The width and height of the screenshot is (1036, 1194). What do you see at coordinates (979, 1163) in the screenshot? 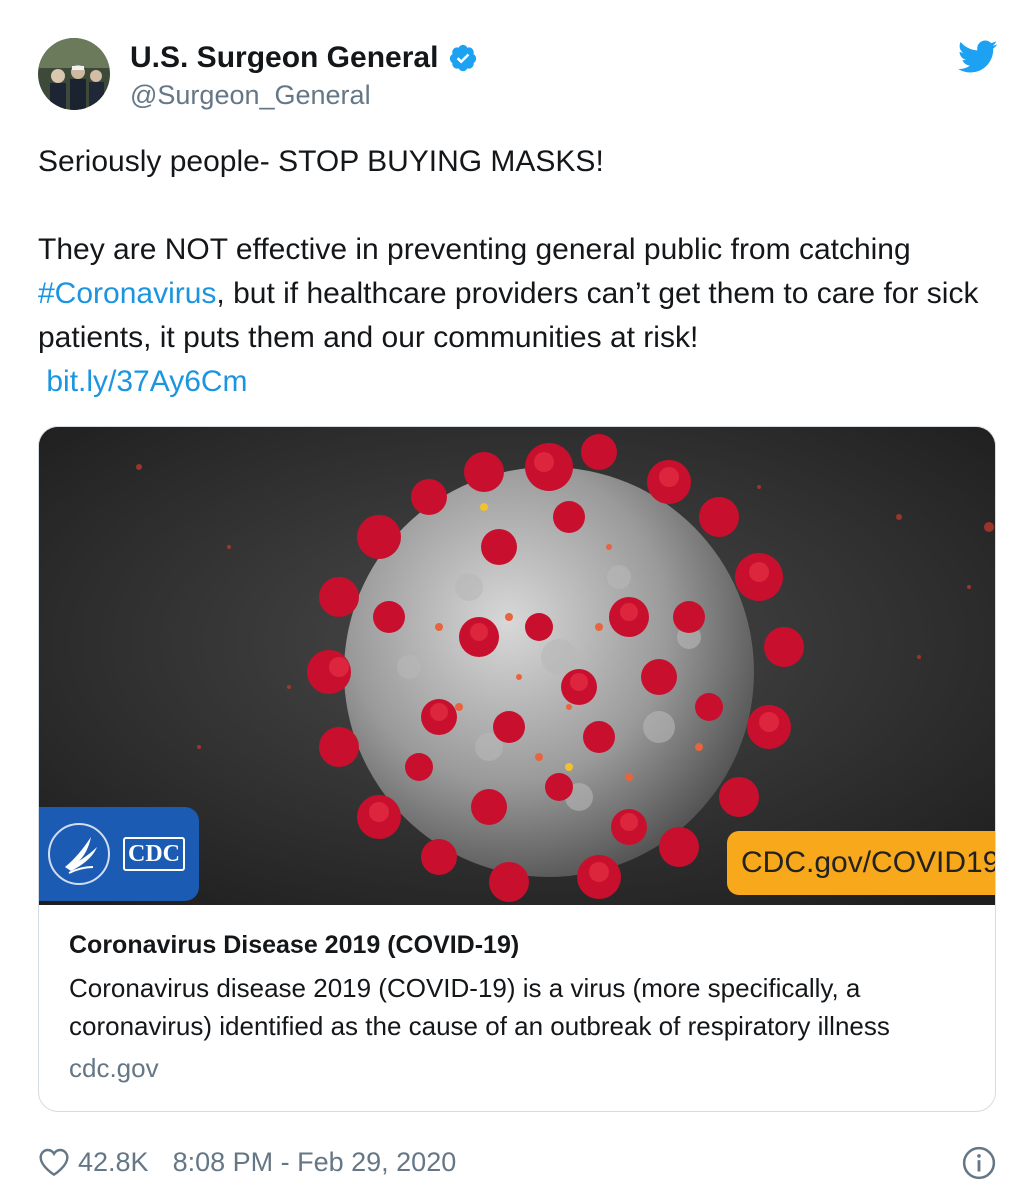
I see `info-icon` at bounding box center [979, 1163].